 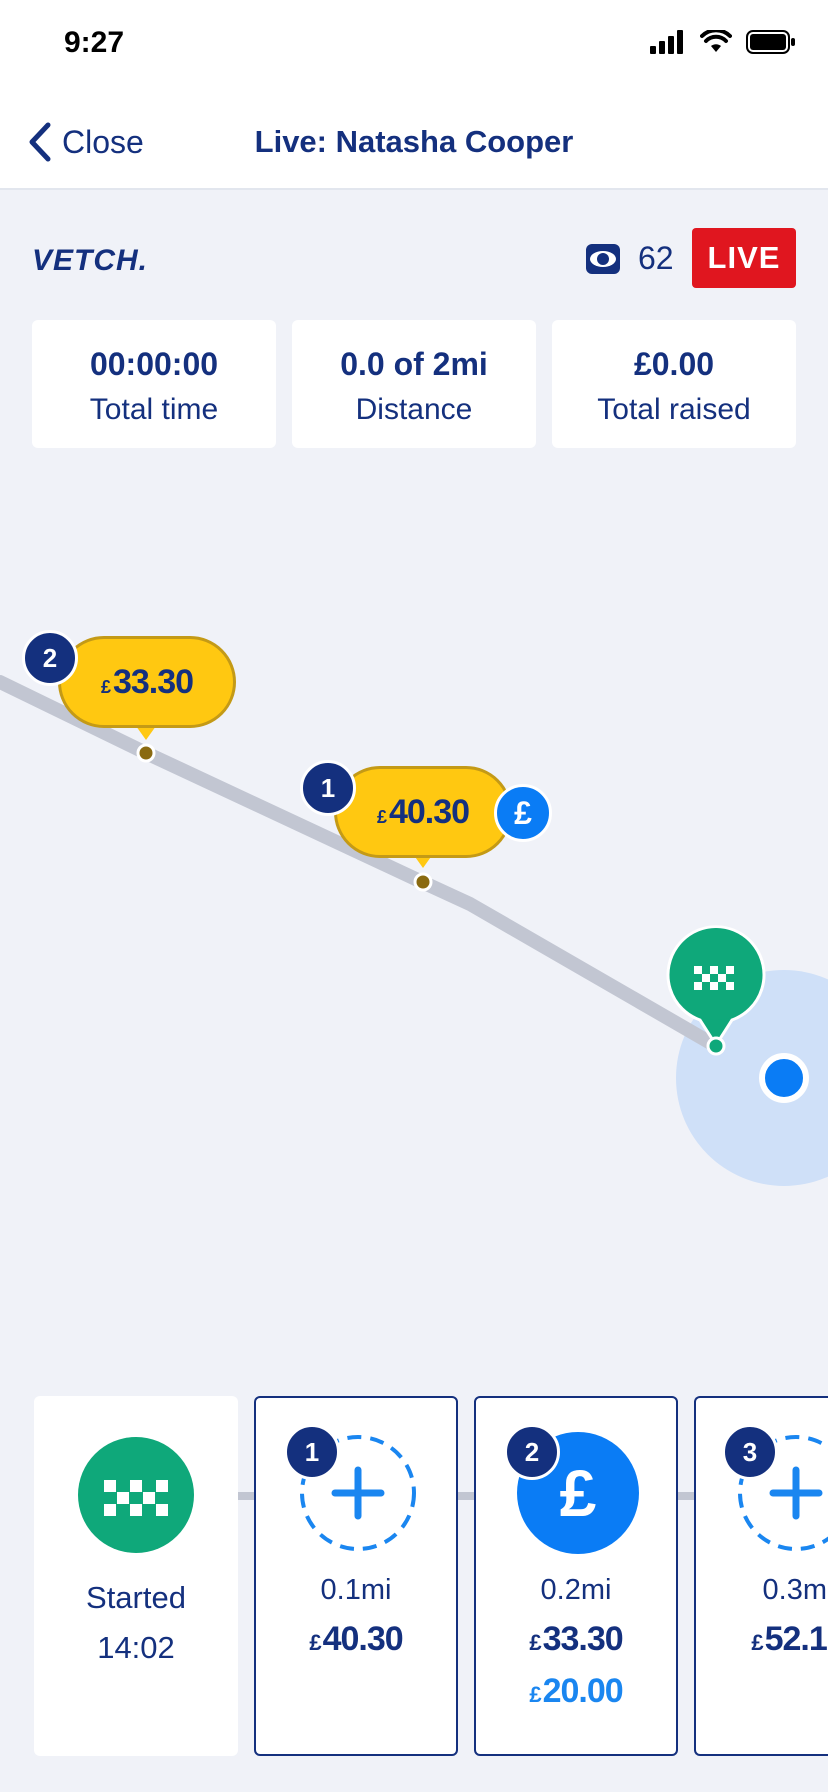 I want to click on stat-label: Total raised, so click(x=674, y=409).